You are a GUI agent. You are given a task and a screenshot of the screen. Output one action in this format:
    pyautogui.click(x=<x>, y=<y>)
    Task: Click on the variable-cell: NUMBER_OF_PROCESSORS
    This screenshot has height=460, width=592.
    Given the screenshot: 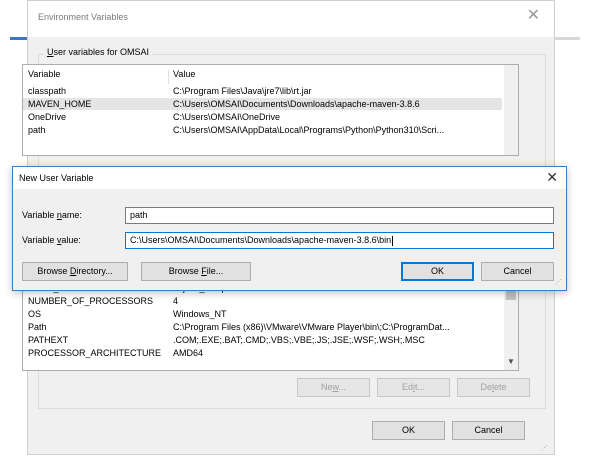 What is the action you would take?
    pyautogui.click(x=91, y=301)
    